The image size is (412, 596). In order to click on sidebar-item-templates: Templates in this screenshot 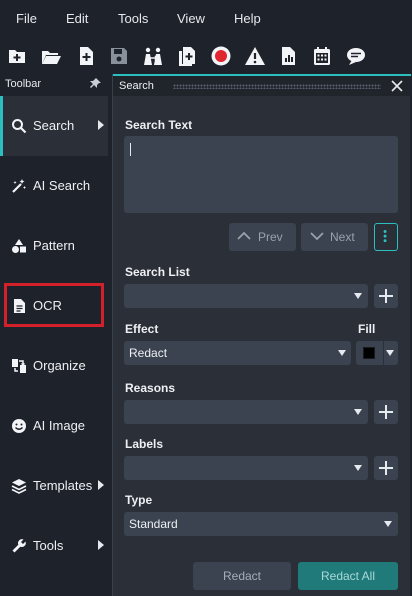, I will do `click(54, 486)`.